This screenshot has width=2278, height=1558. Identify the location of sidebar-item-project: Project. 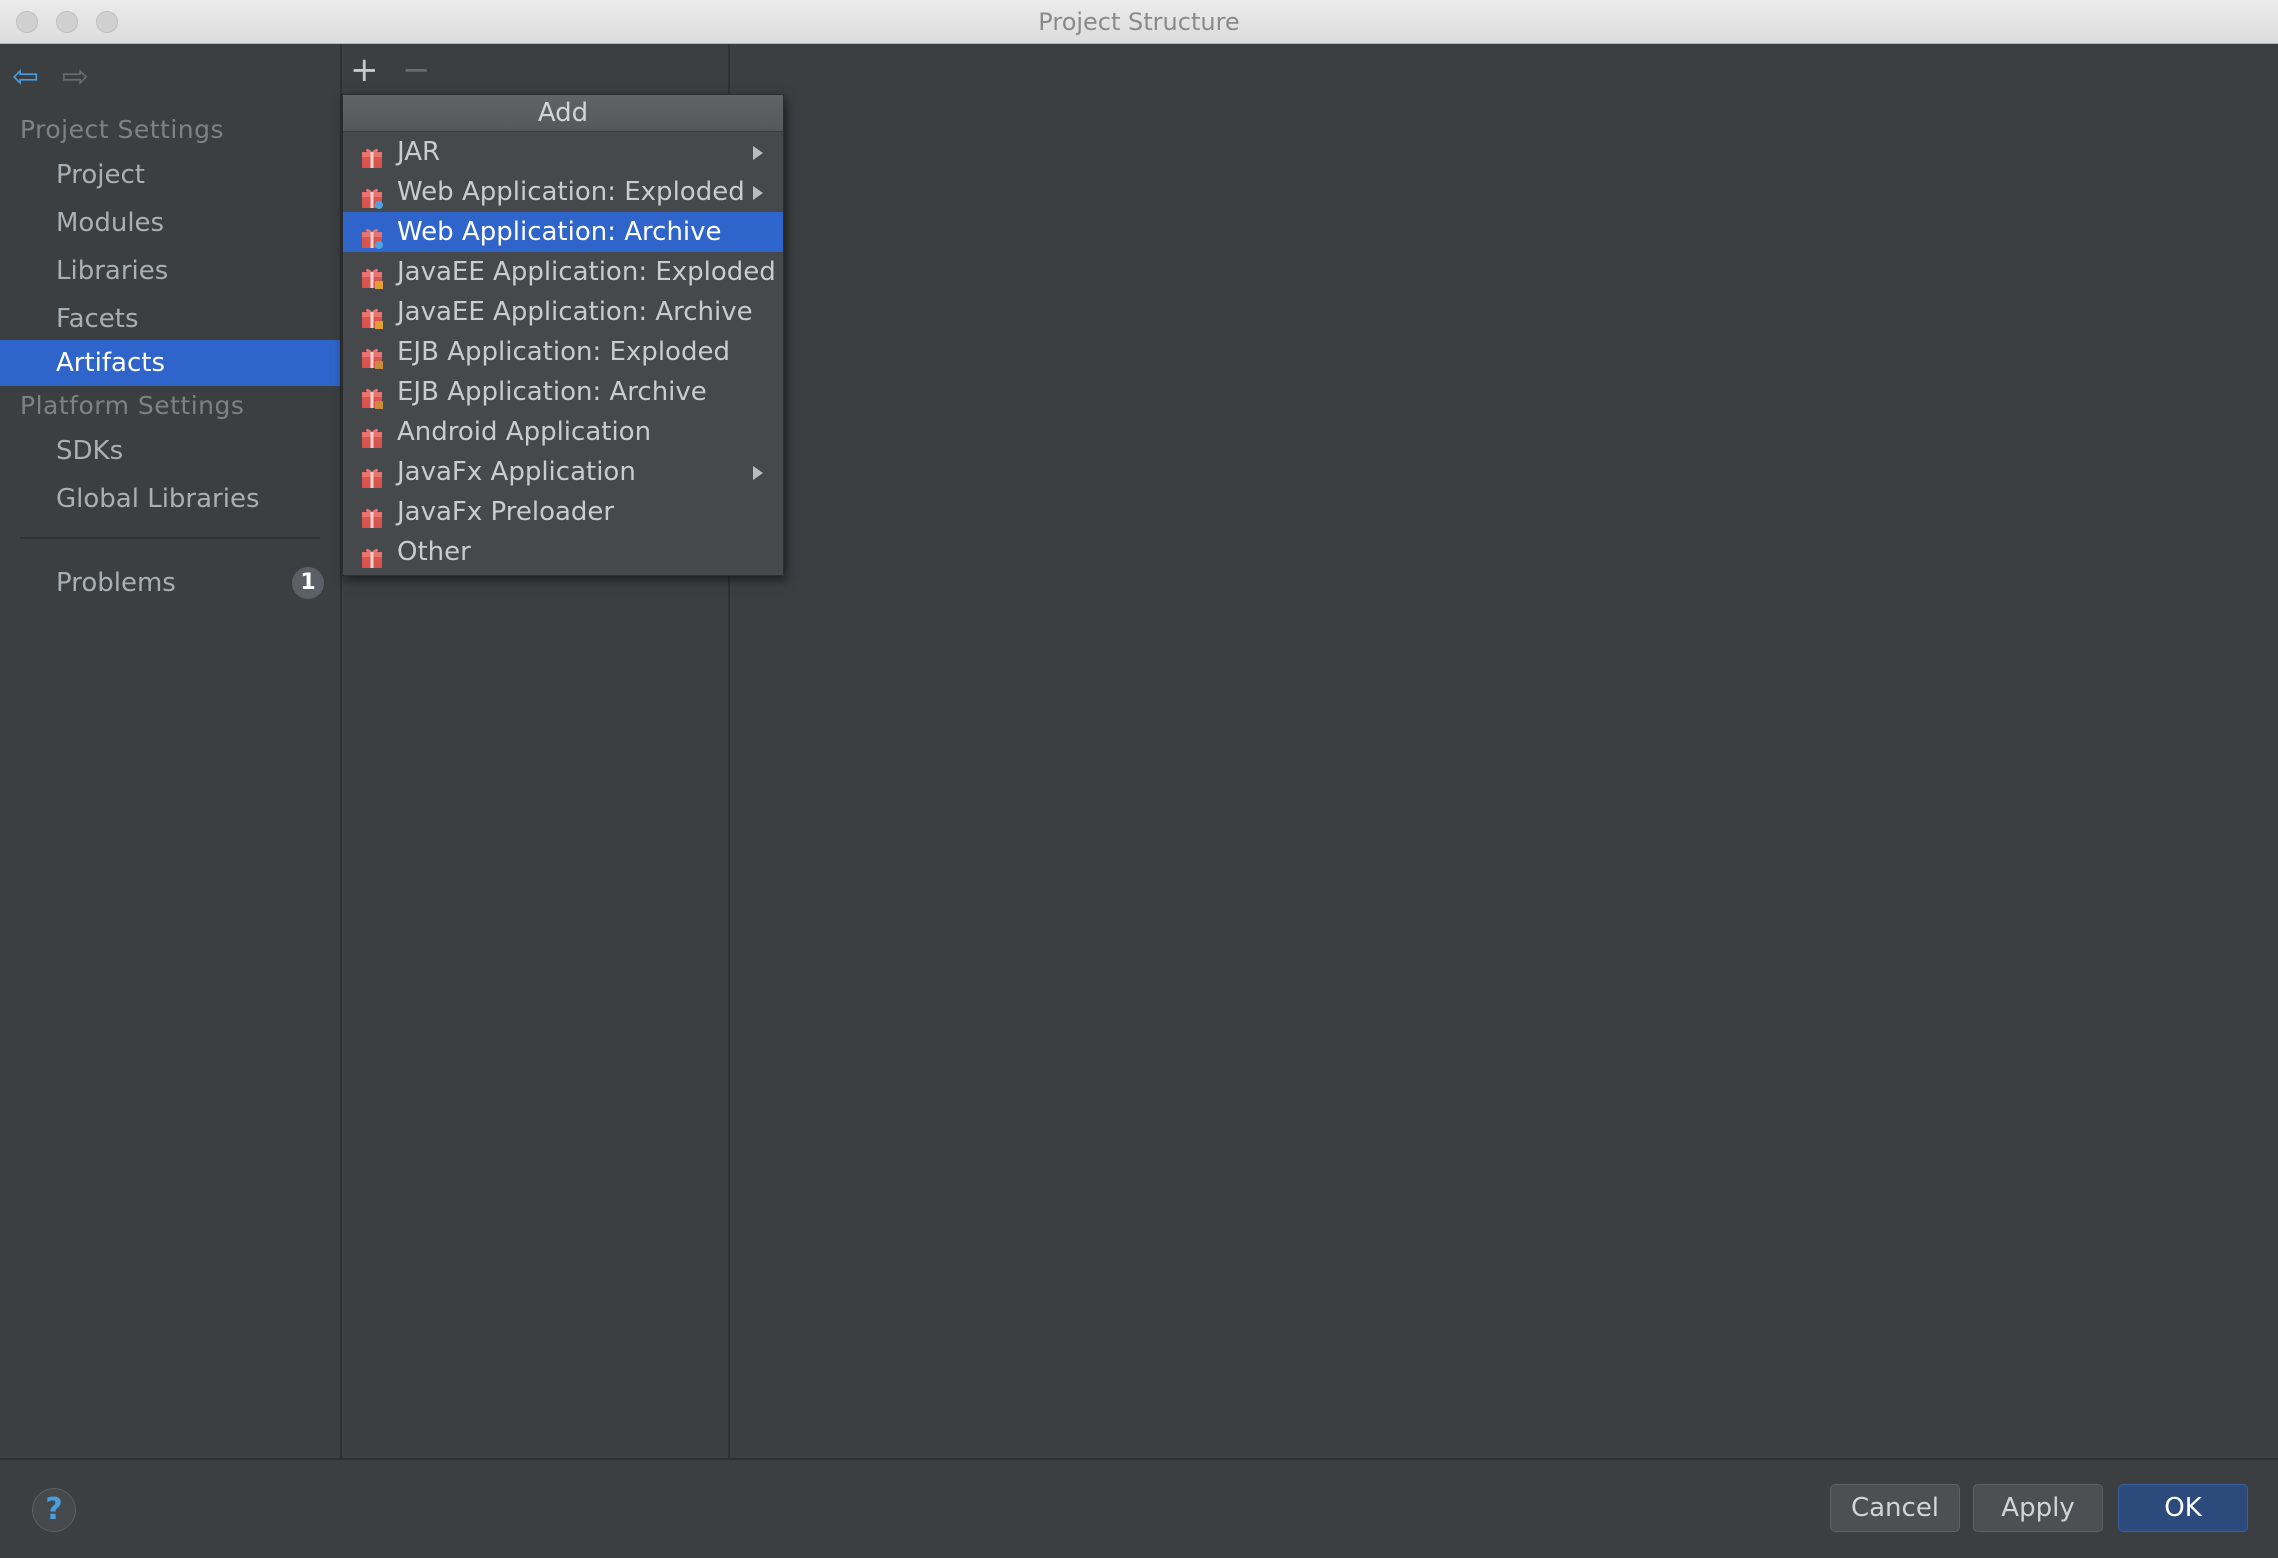
(170, 175).